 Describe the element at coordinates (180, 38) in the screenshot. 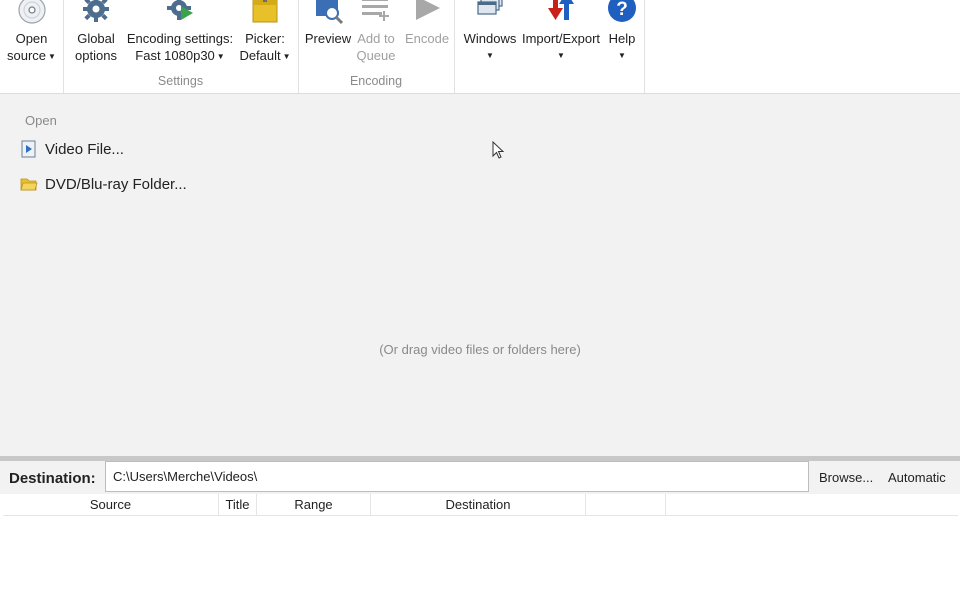

I see `encoding-settings-label-1: Encoding settings:` at that location.